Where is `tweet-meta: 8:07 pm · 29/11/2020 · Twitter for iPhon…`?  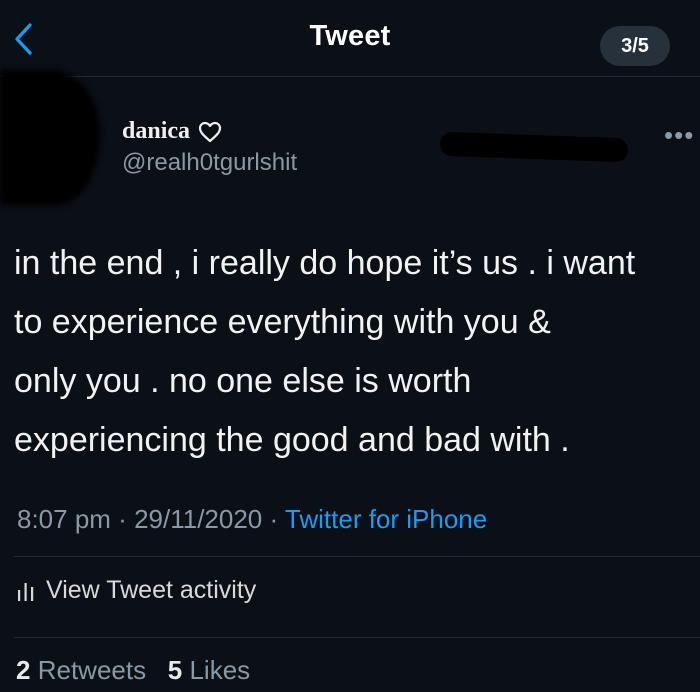 tweet-meta: 8:07 pm · 29/11/2020 · Twitter for iPhon… is located at coordinates (252, 519).